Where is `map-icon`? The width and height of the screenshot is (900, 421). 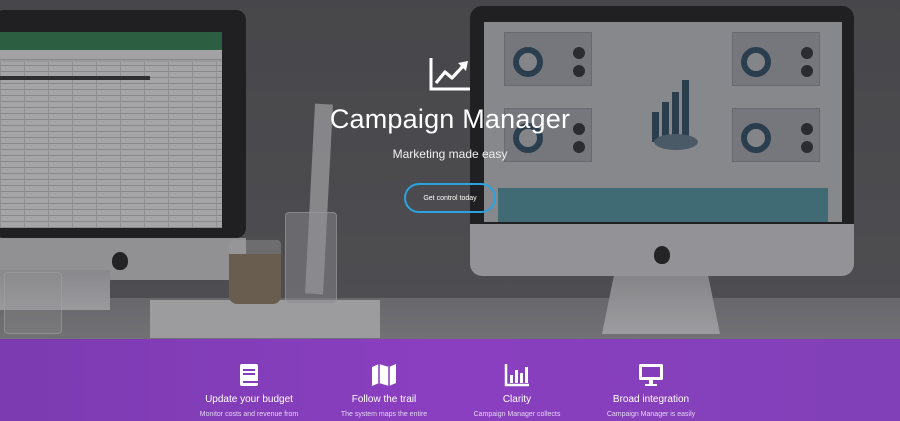 map-icon is located at coordinates (384, 375).